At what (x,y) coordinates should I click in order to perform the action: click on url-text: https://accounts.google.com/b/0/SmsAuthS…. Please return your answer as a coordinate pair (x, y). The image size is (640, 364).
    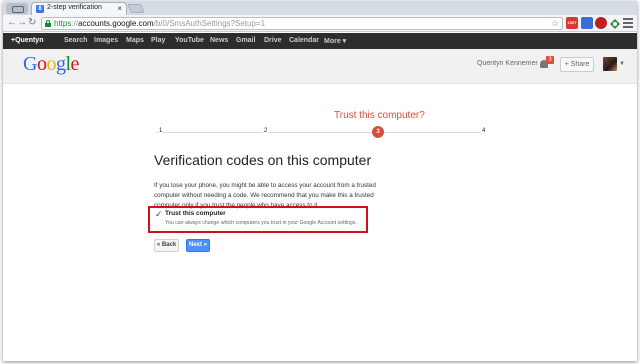
    Looking at the image, I should click on (159, 23).